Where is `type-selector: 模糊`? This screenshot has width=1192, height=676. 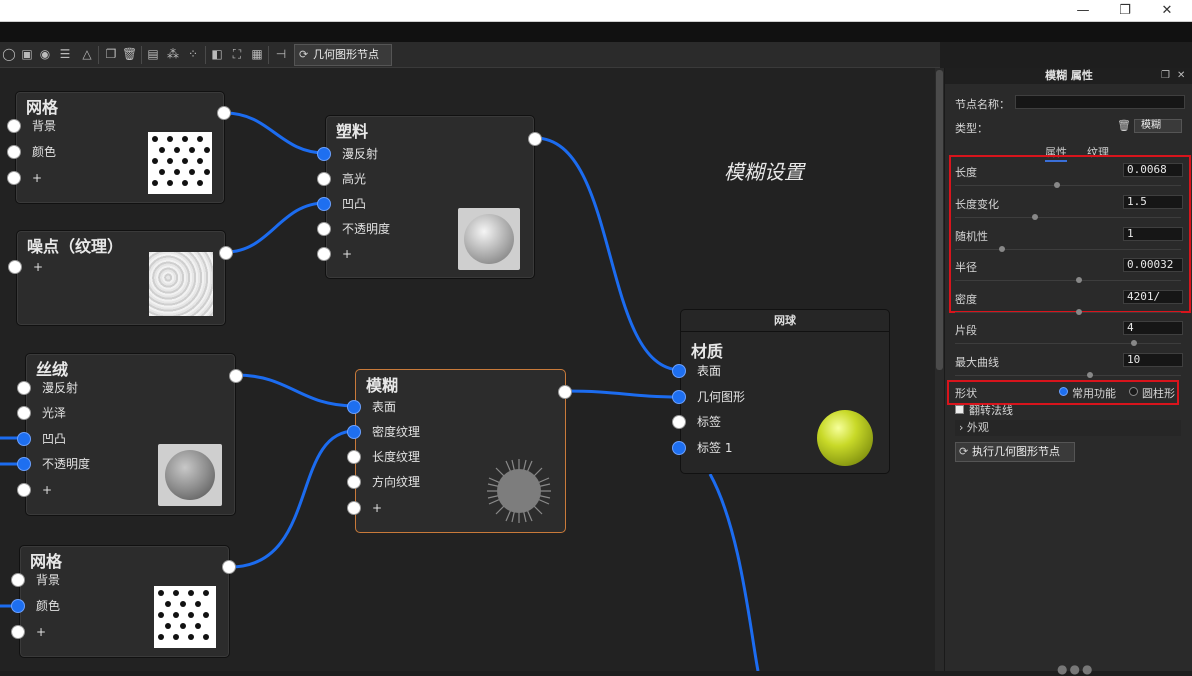
type-selector: 模糊 is located at coordinates (1158, 126).